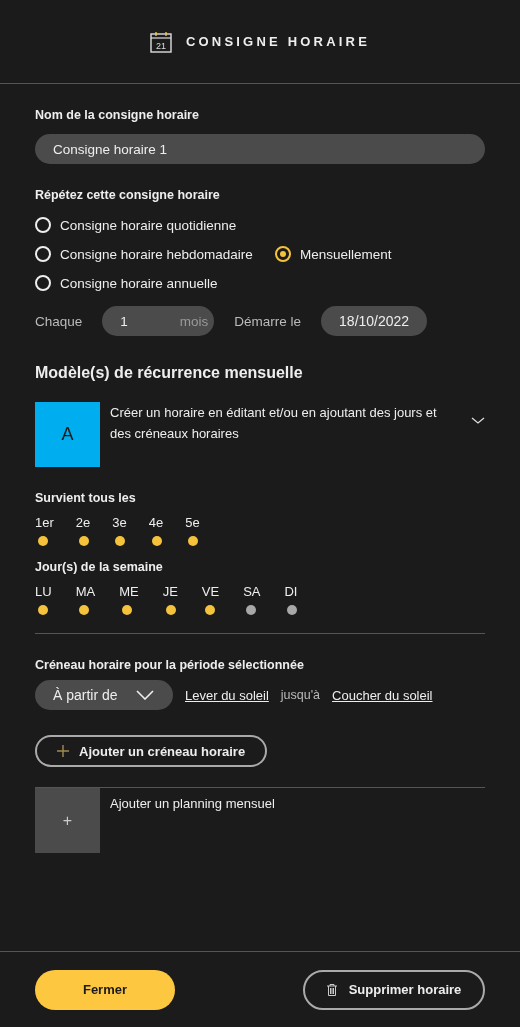 Image resolution: width=520 pixels, height=1027 pixels. I want to click on section-label: Créneau horaire pour la période sélectionnée, so click(170, 665).